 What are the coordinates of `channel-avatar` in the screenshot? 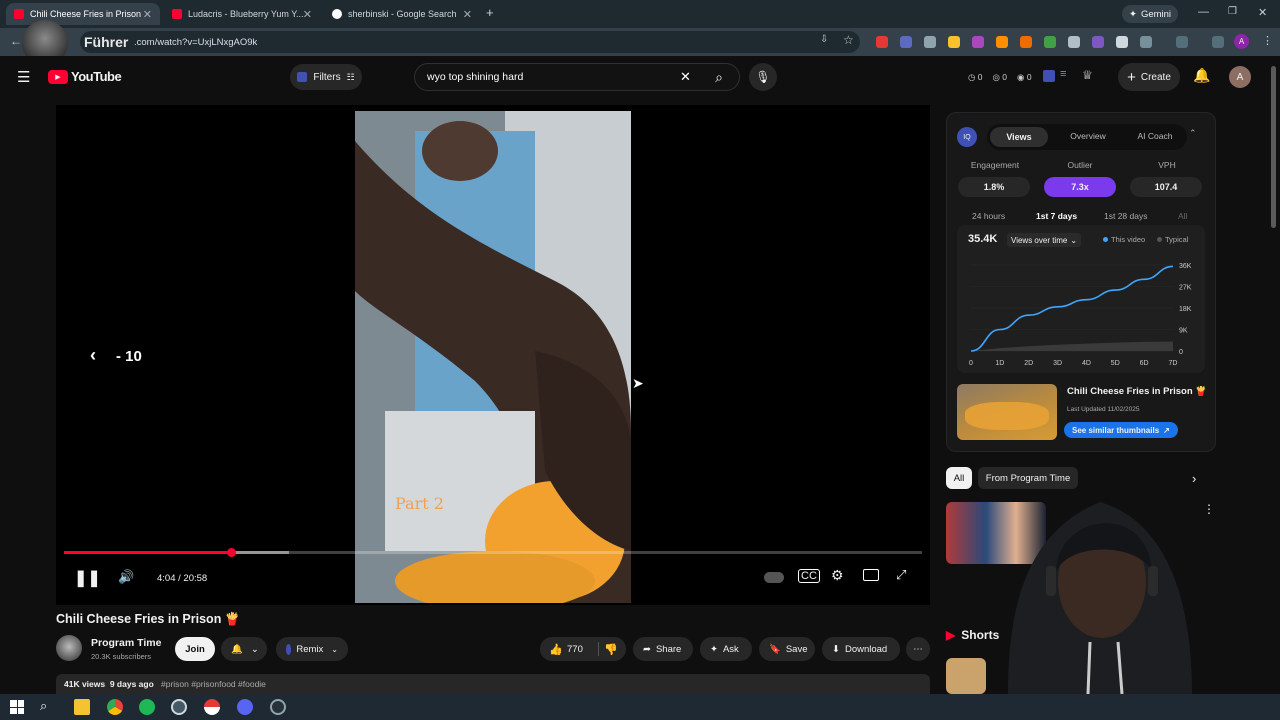 It's located at (69, 648).